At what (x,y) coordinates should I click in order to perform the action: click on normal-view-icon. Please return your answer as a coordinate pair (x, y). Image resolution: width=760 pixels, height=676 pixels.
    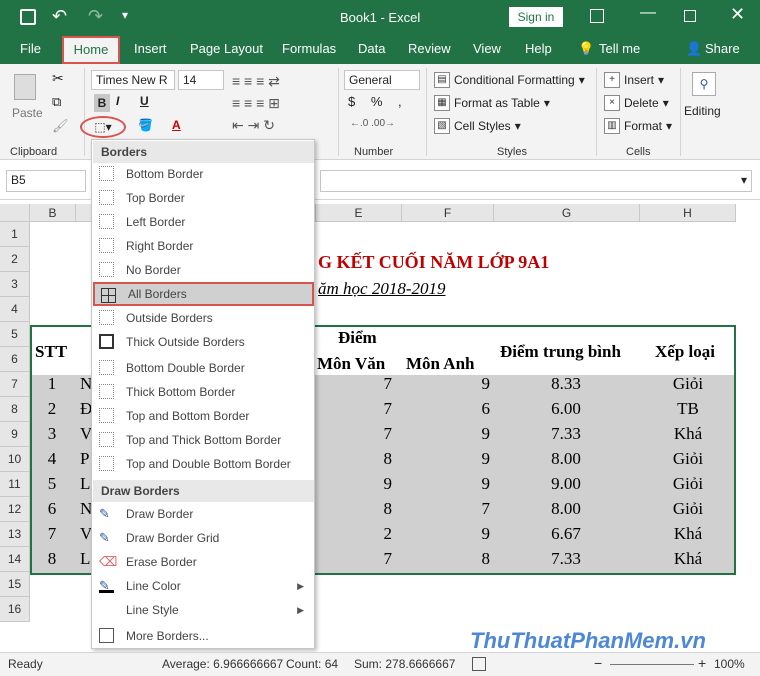
    Looking at the image, I should click on (479, 664).